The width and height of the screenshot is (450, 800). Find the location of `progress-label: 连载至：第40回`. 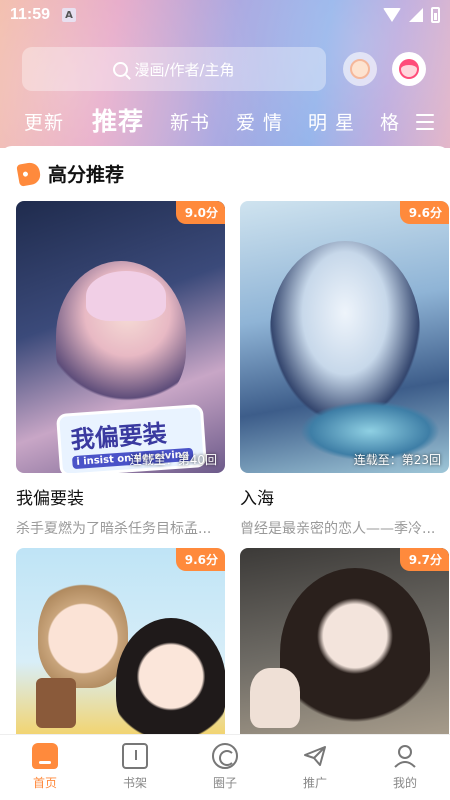

progress-label: 连载至：第40回 is located at coordinates (173, 460).